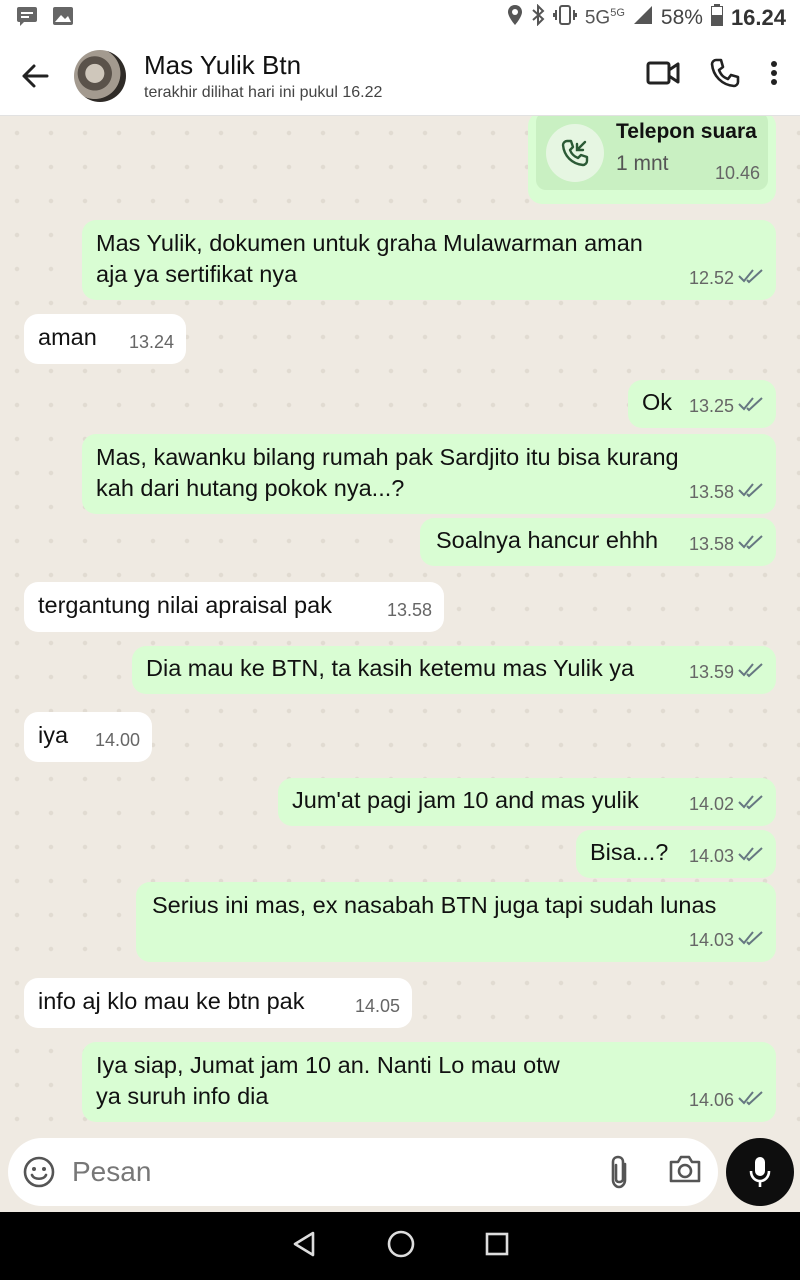 The height and width of the screenshot is (1280, 800). What do you see at coordinates (377, 1006) in the screenshot?
I see `message-time: 14.05` at bounding box center [377, 1006].